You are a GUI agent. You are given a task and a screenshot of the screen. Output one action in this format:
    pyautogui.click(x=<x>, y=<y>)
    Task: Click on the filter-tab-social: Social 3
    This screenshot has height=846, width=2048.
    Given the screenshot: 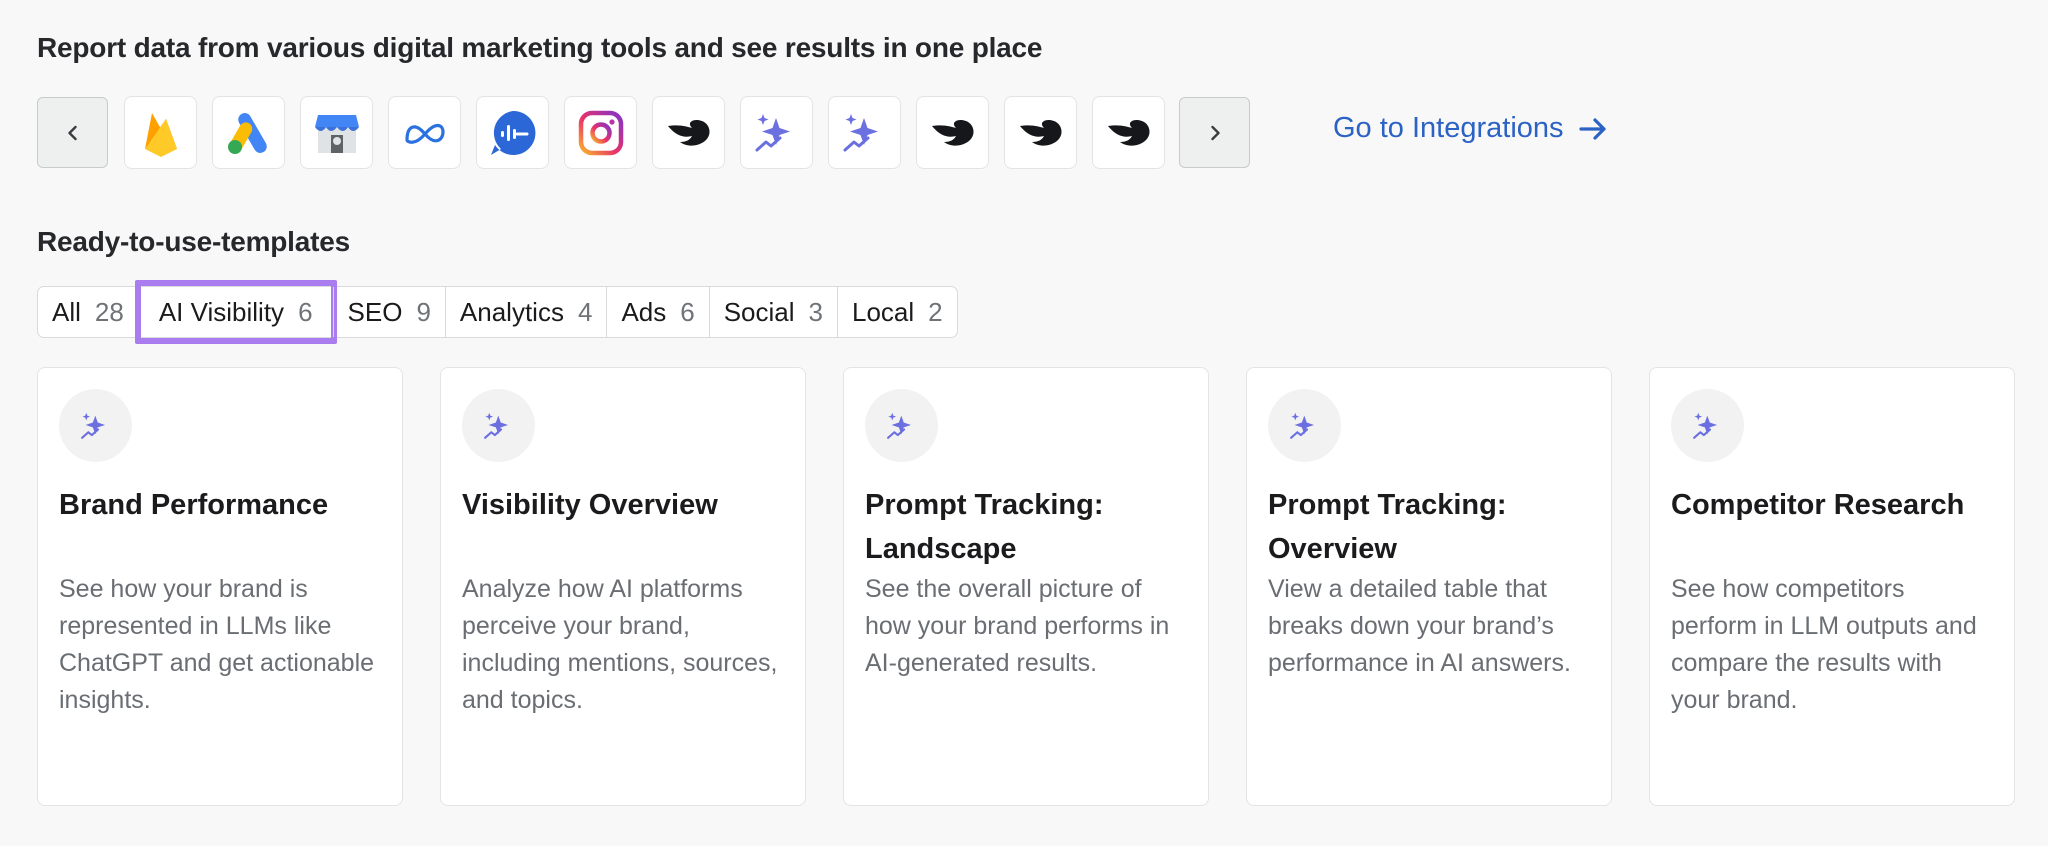 What is the action you would take?
    pyautogui.click(x=772, y=312)
    